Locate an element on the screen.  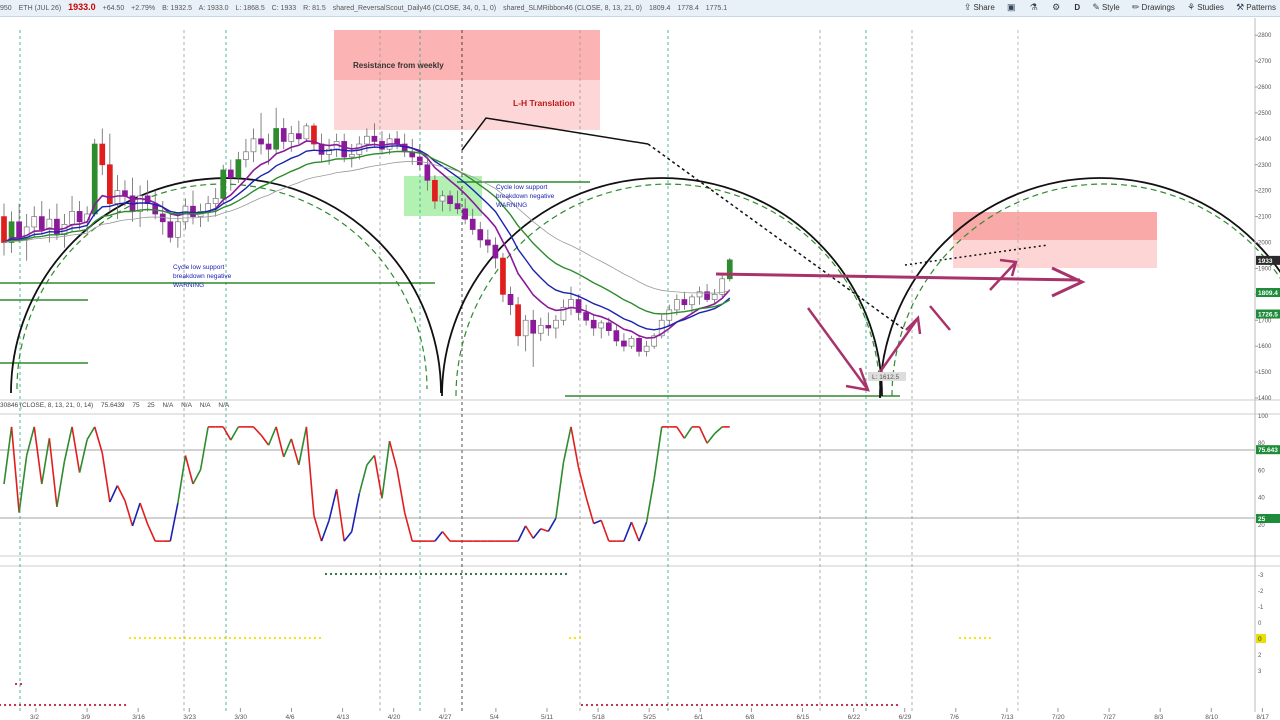
x-tick-label: 3/16 is located at coordinates (138, 717).